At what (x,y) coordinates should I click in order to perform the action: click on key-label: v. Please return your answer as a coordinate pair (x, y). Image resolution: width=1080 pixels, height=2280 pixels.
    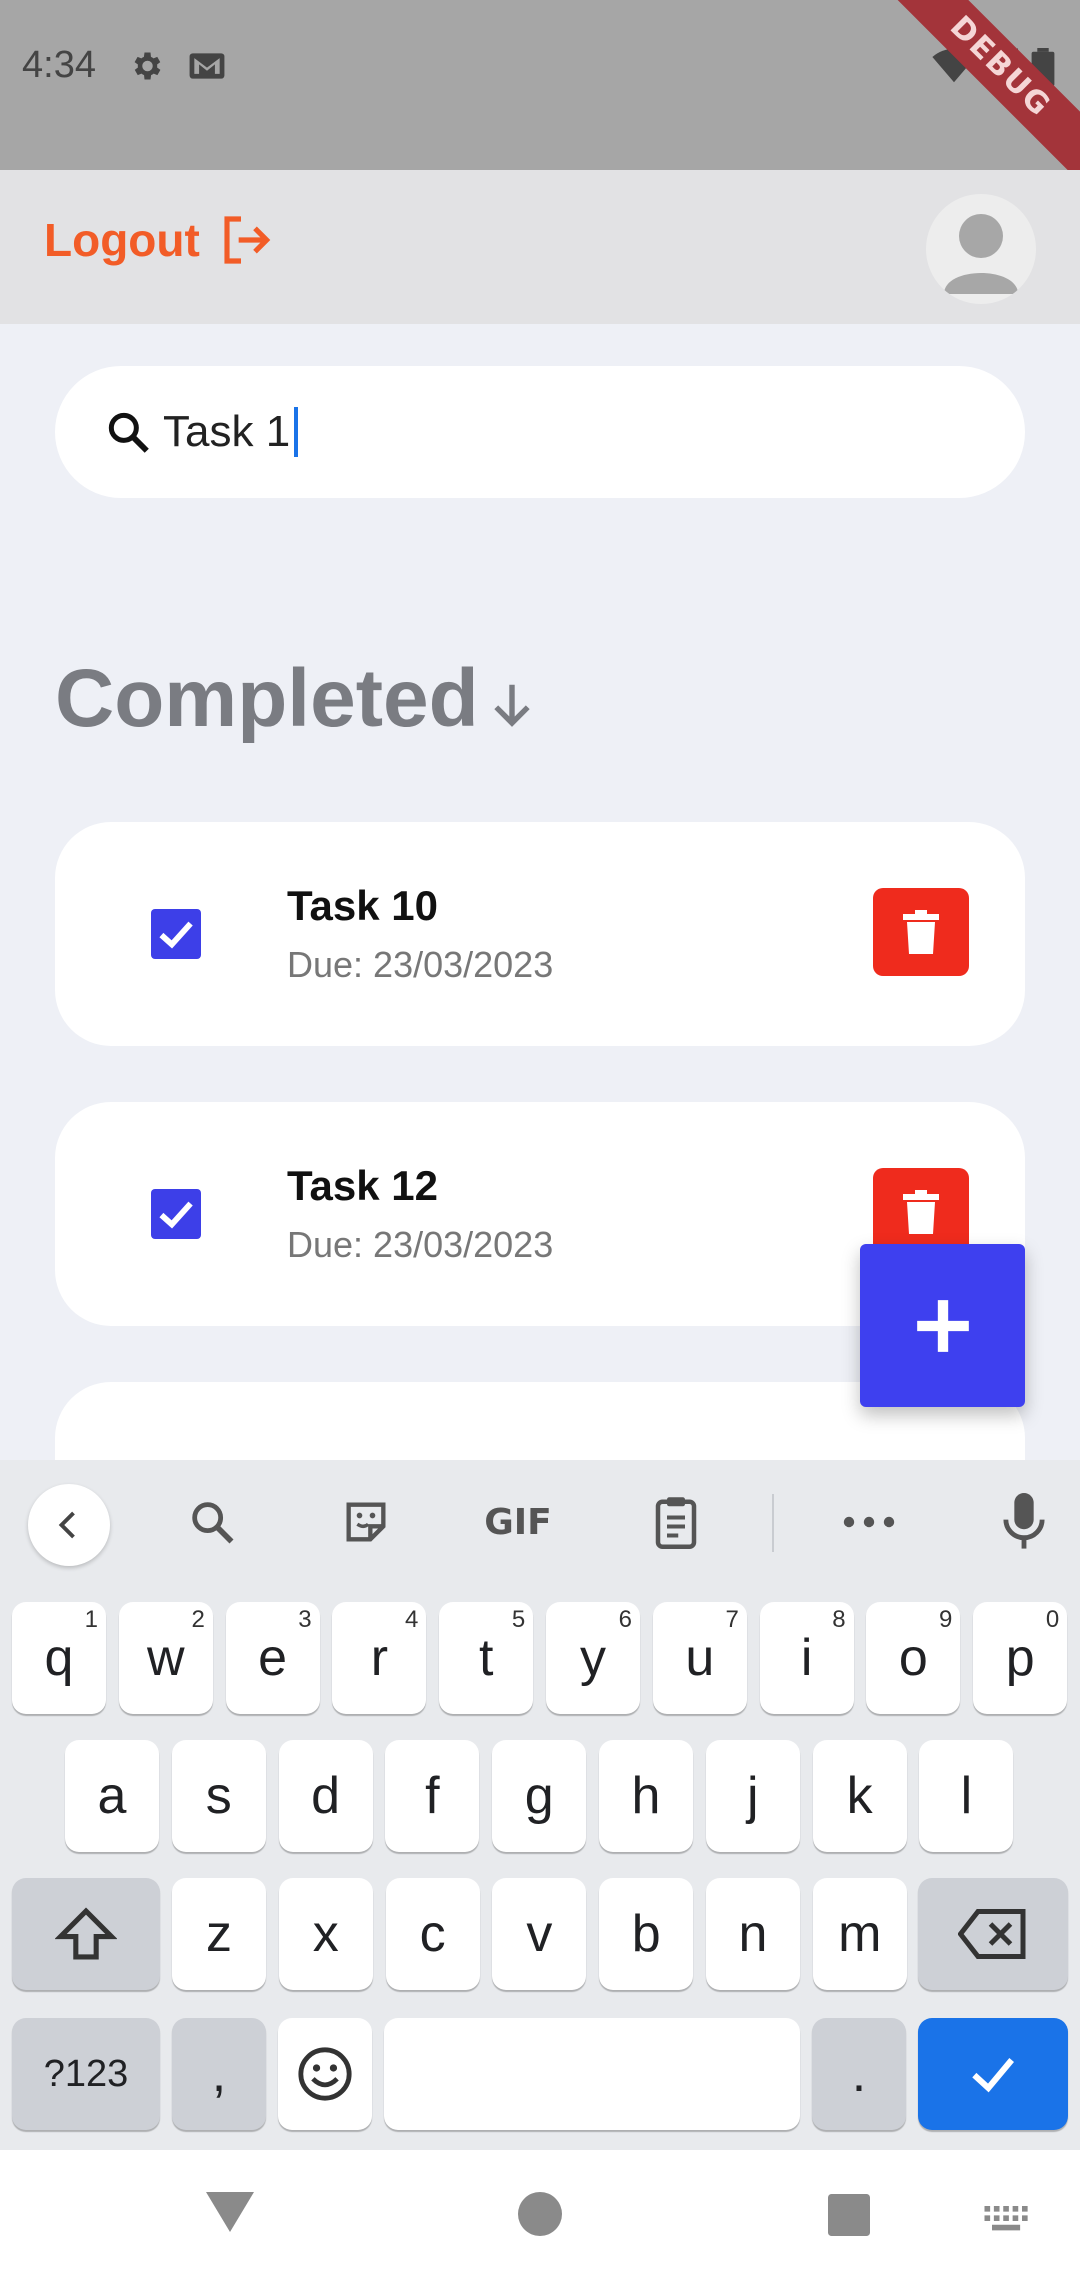
    Looking at the image, I should click on (539, 1934).